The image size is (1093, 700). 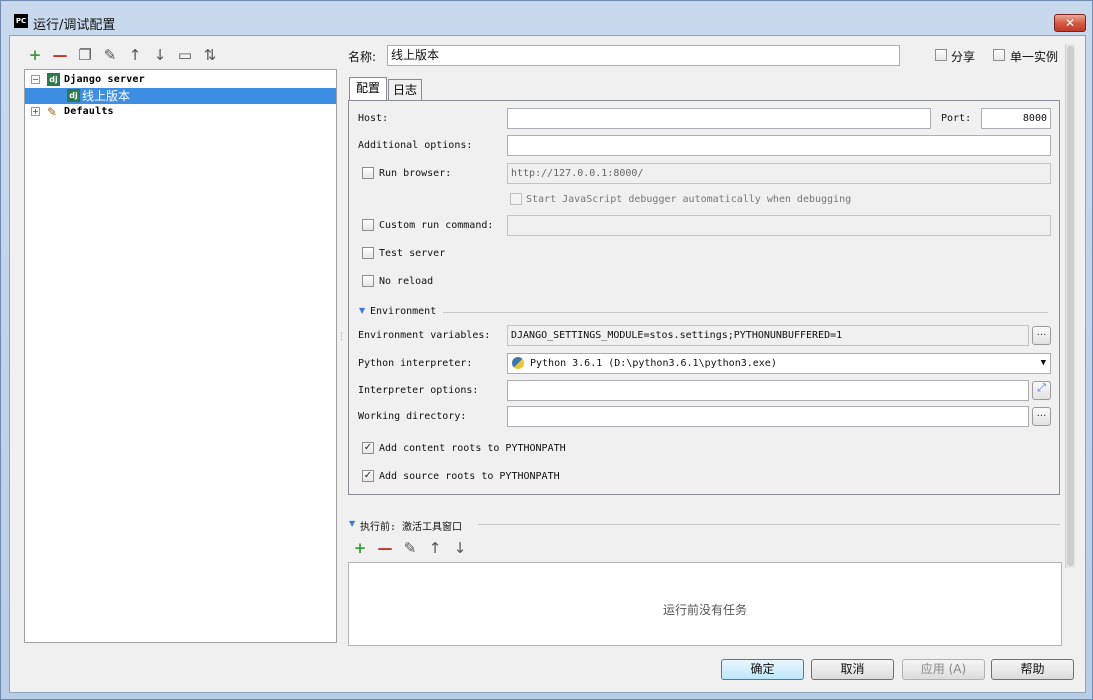 I want to click on close-button: ✕, so click(x=1070, y=23).